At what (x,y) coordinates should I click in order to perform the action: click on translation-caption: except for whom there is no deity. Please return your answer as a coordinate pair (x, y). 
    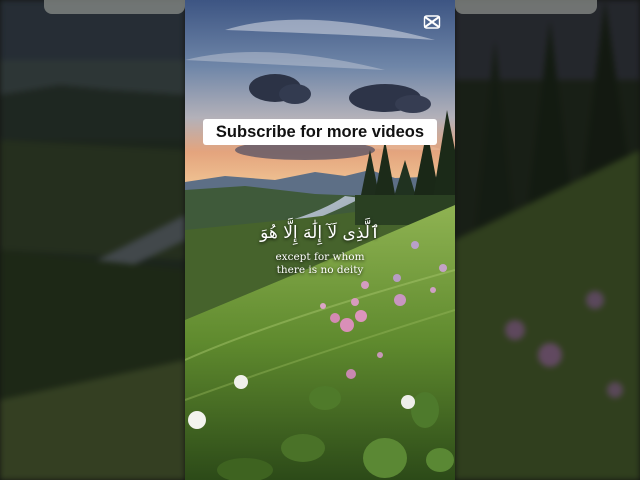
    Looking at the image, I should click on (320, 264).